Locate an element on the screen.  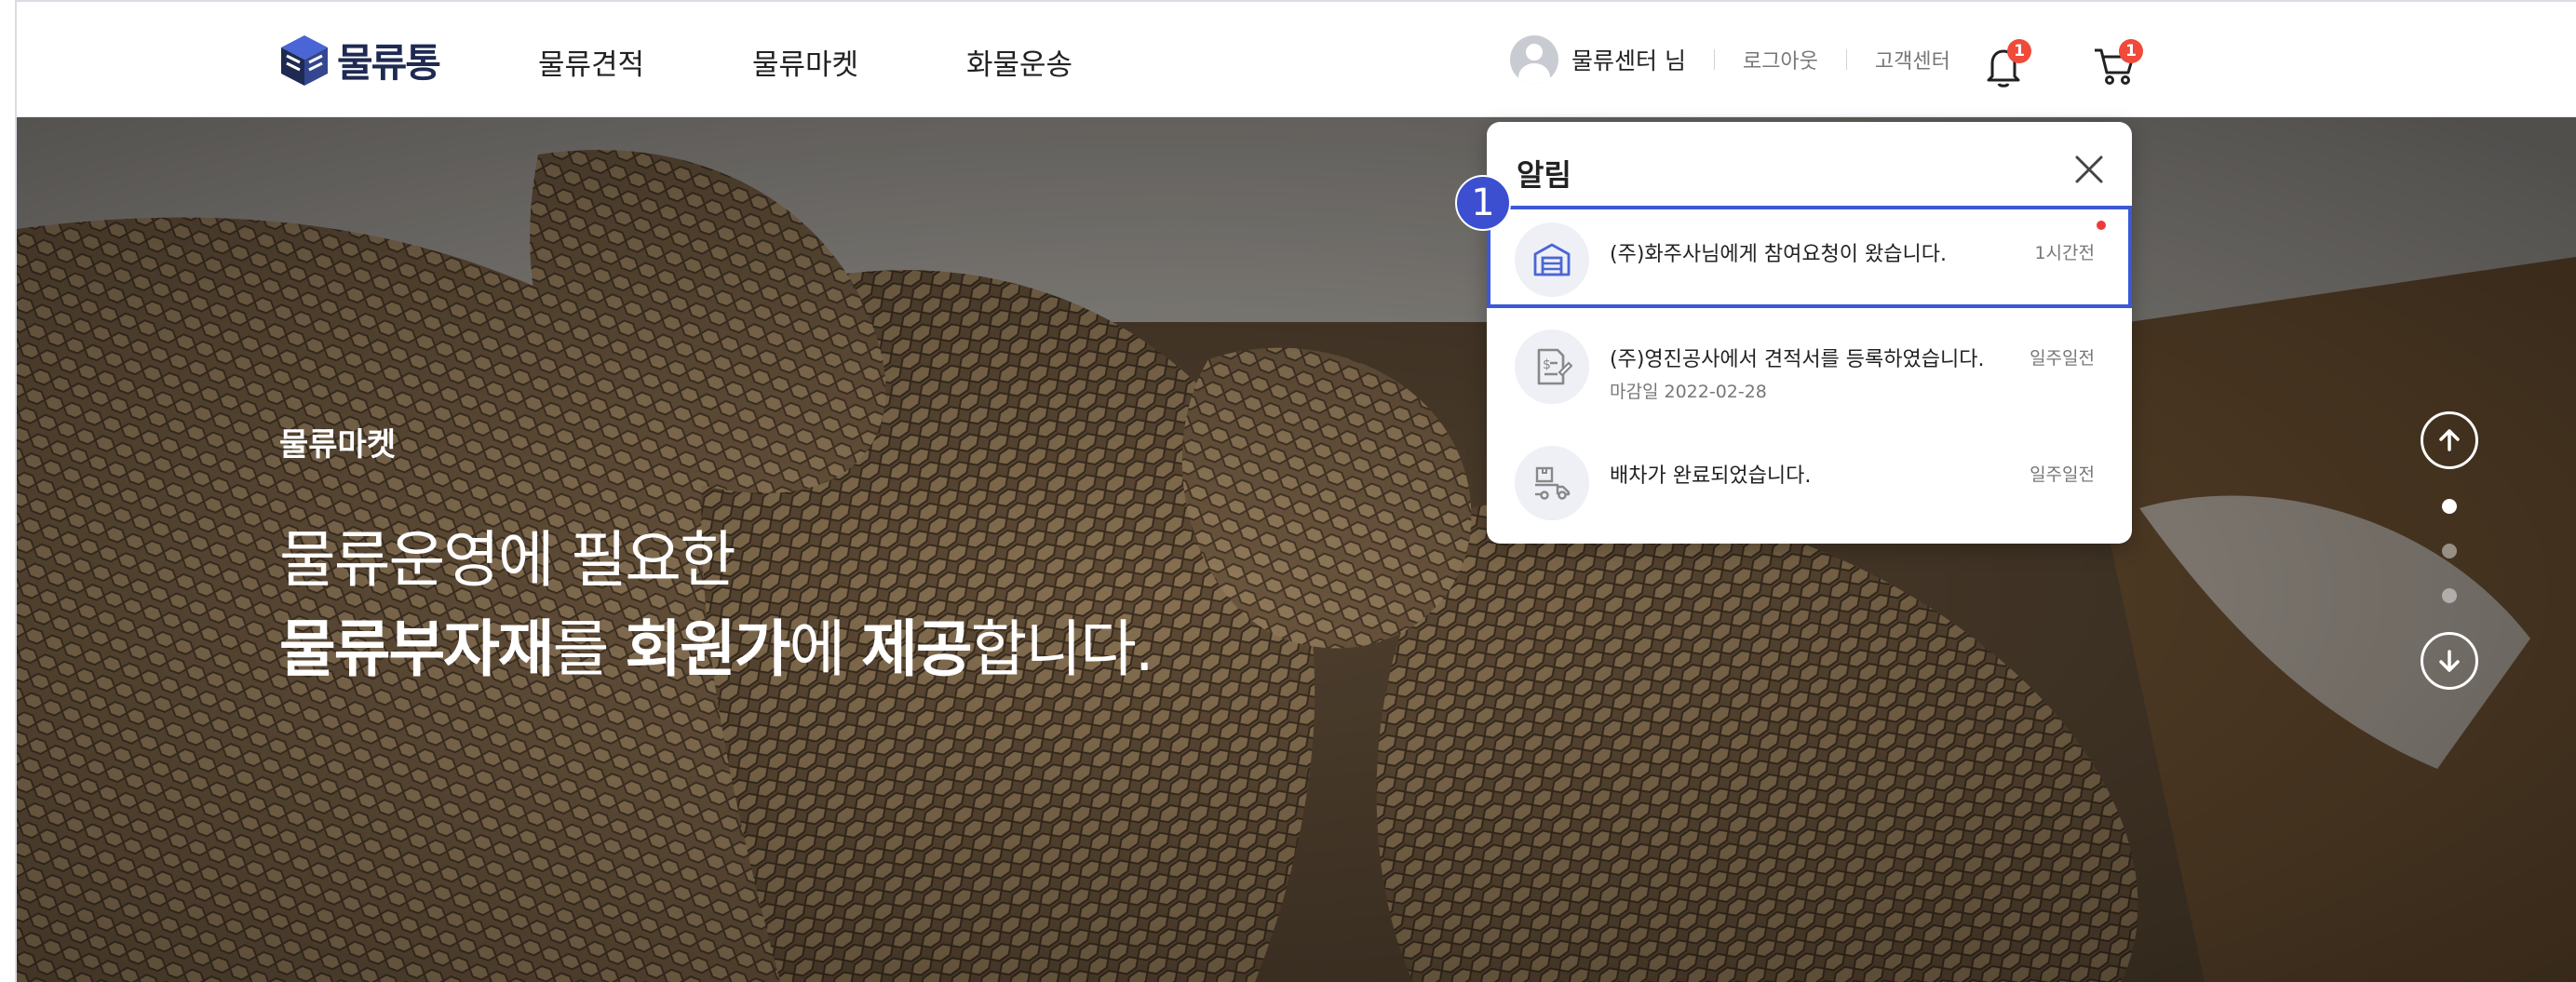
close-icon is located at coordinates (2089, 169).